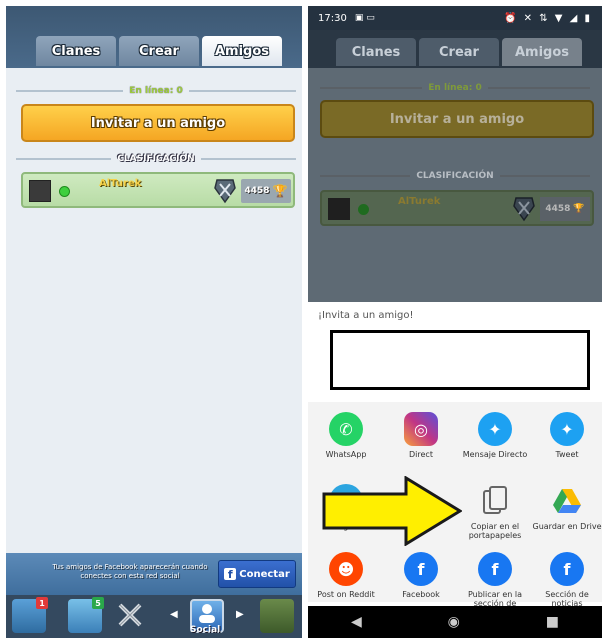  I want to click on notification-badge: 5, so click(98, 603).